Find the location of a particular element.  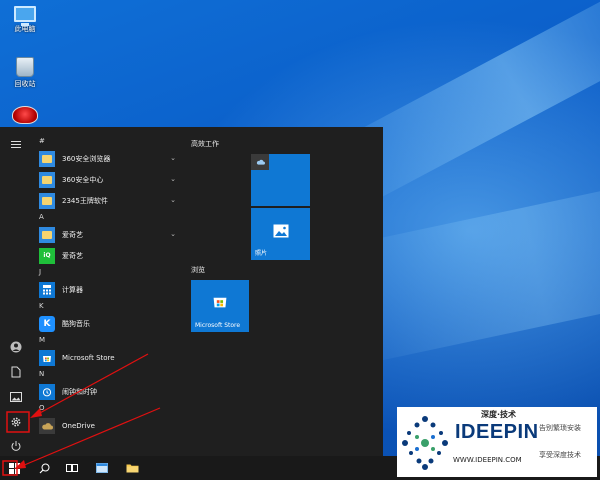

app-group-header: K is located at coordinates (41, 306).